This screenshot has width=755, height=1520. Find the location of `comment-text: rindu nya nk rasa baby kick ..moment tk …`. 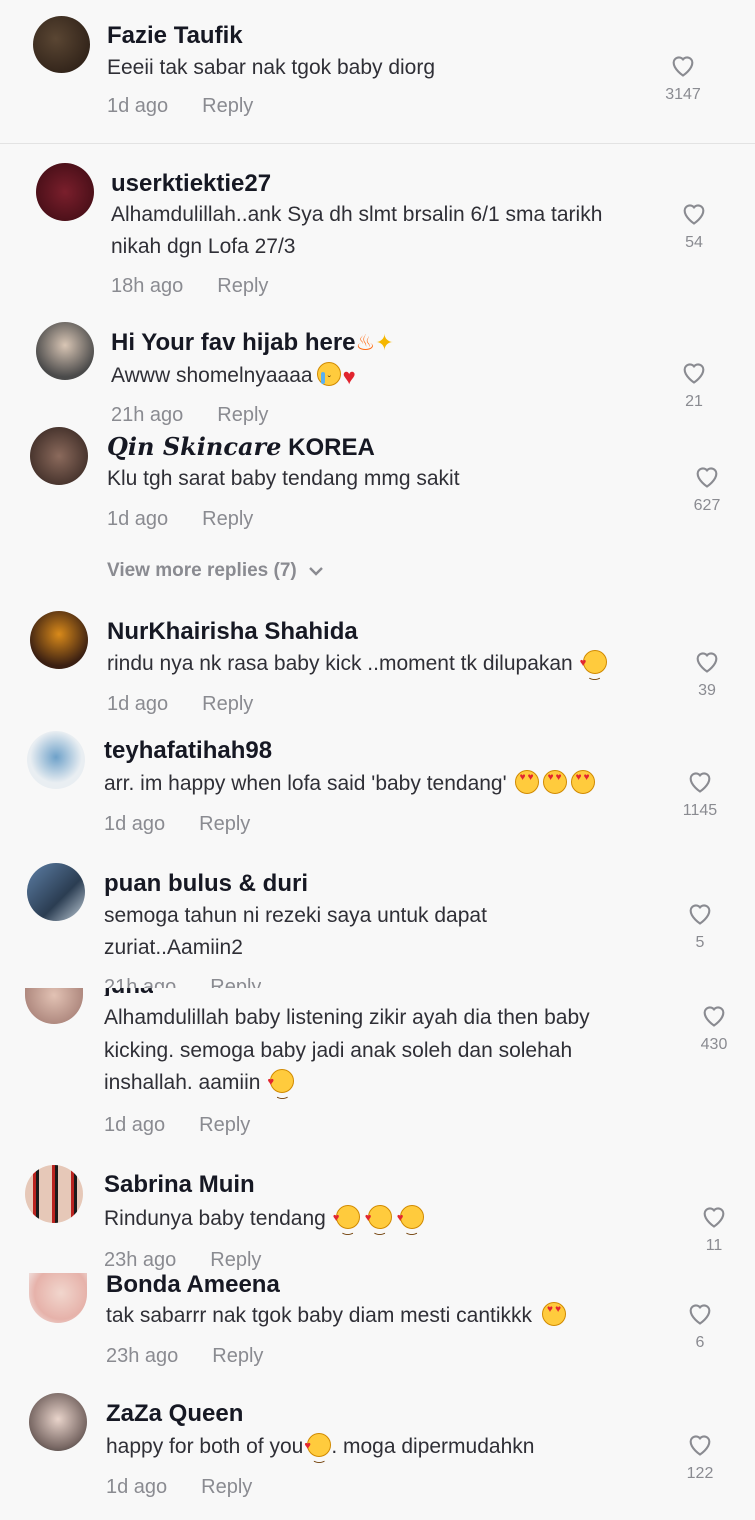

comment-text: rindu nya nk rasa baby kick ..moment tk … is located at coordinates (357, 668).